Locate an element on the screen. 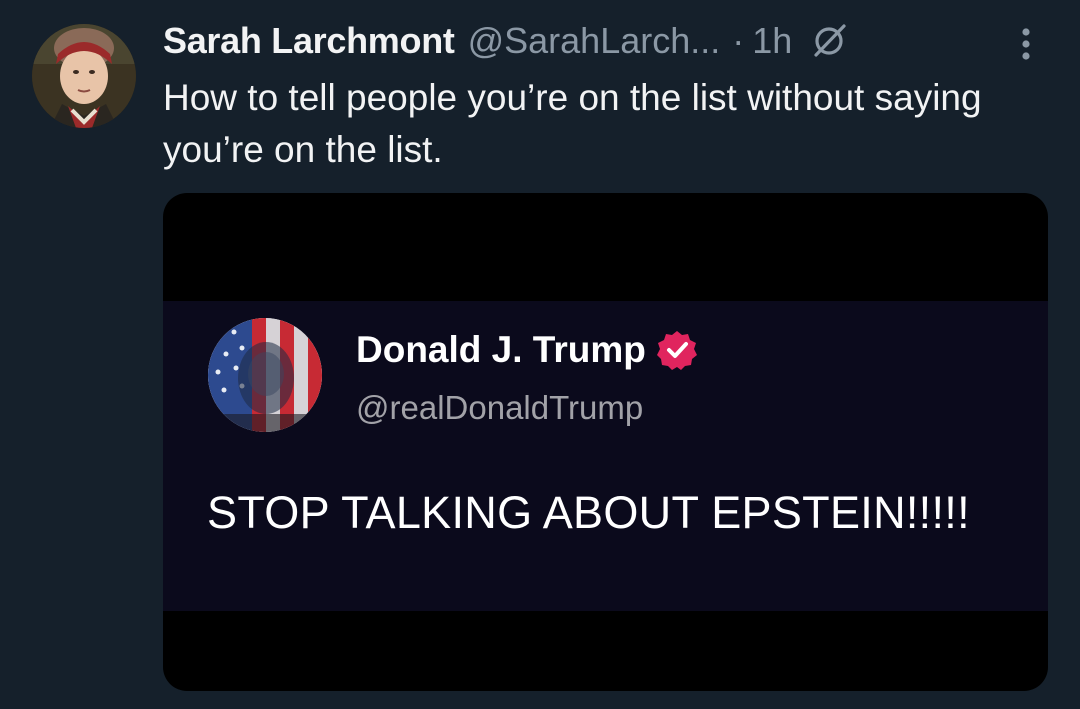 The height and width of the screenshot is (709, 1080). author-name: Sarah Larchmont is located at coordinates (309, 41).